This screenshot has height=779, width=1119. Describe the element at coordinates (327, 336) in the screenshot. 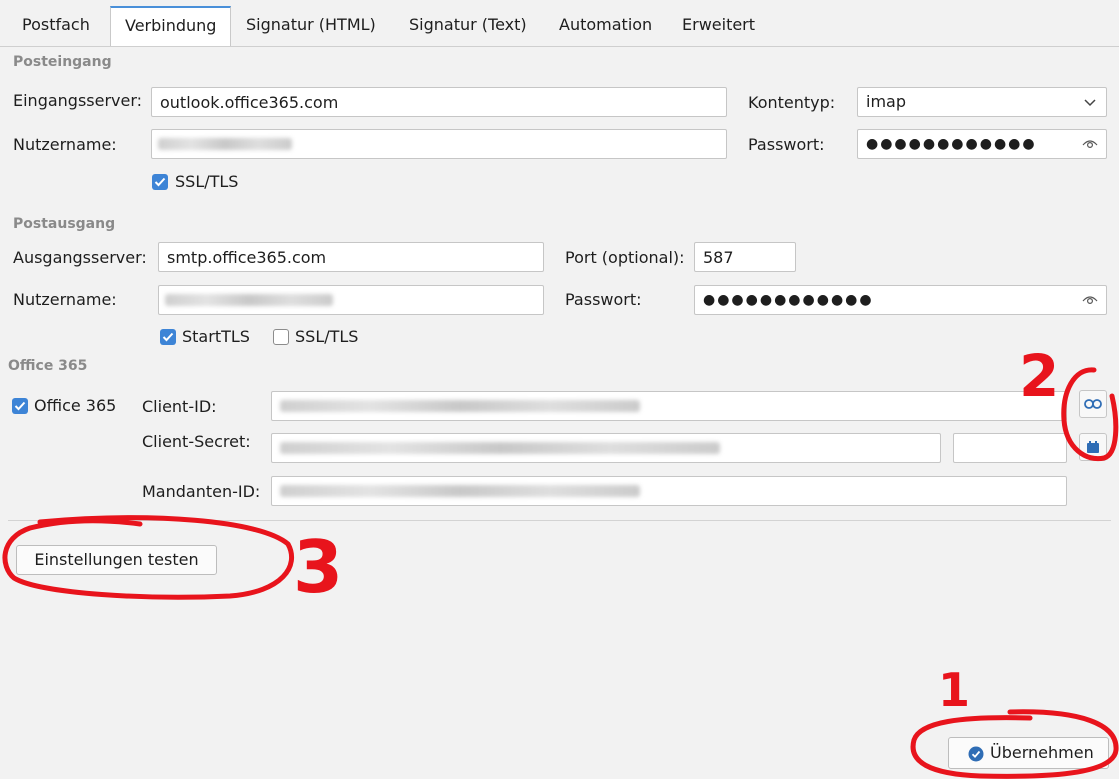

I see `outgoing-ssl-label: SSL/TLS` at that location.